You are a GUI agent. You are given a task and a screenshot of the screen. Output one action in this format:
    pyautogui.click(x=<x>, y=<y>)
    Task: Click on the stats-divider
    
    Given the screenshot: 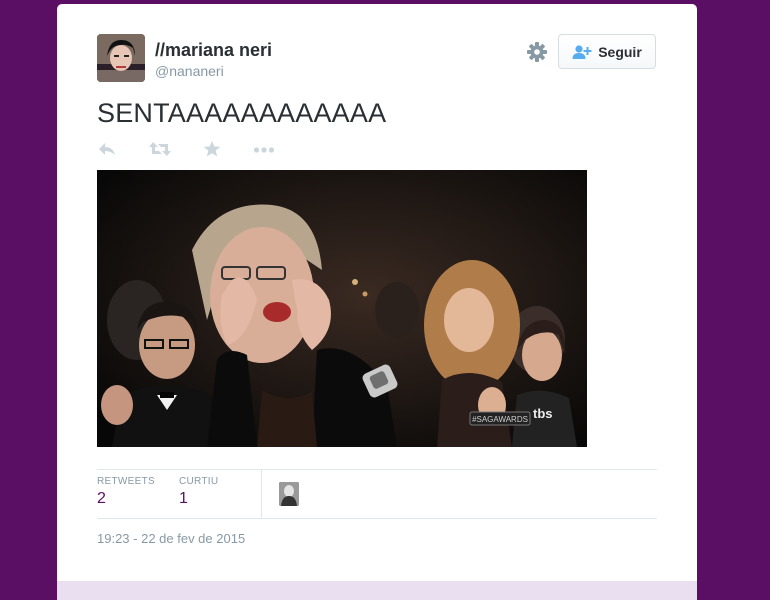 What is the action you would take?
    pyautogui.click(x=261, y=494)
    